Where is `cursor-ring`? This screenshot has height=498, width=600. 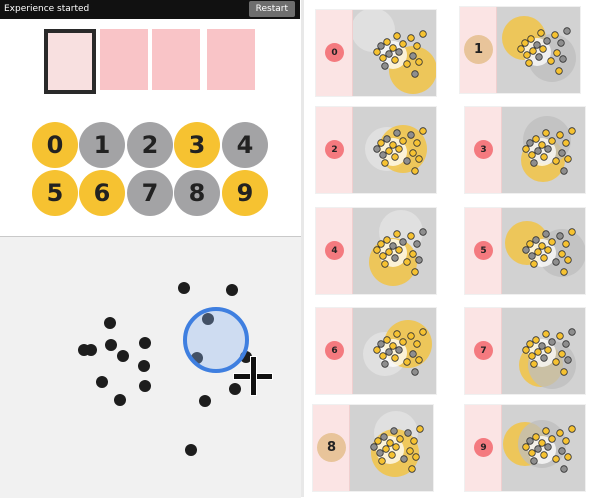 cursor-ring is located at coordinates (216, 340).